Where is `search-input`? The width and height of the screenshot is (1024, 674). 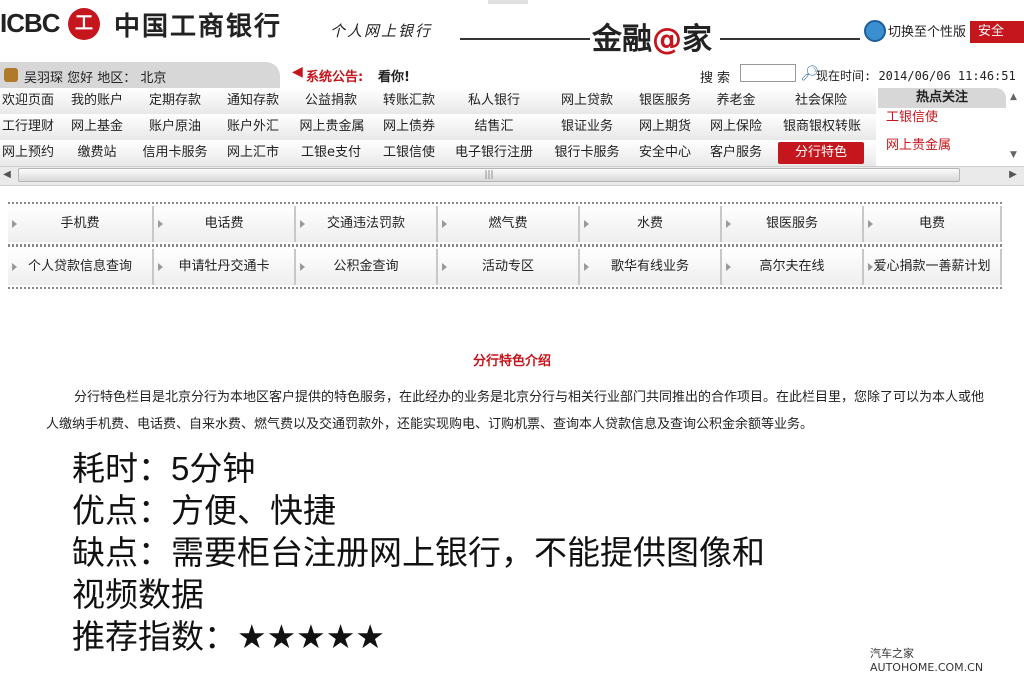 search-input is located at coordinates (768, 73).